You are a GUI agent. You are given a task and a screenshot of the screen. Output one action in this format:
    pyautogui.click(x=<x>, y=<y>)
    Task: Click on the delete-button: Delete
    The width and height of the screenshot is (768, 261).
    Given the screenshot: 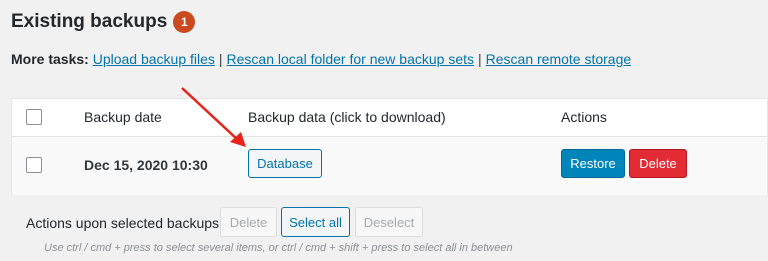 What is the action you would take?
    pyautogui.click(x=658, y=163)
    